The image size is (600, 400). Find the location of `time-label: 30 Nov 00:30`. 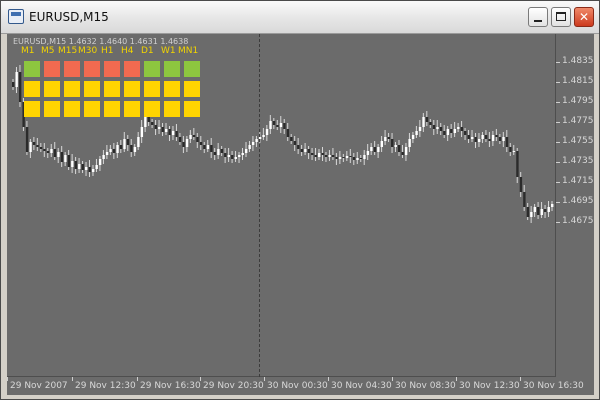

time-label: 30 Nov 00:30 is located at coordinates (297, 386).